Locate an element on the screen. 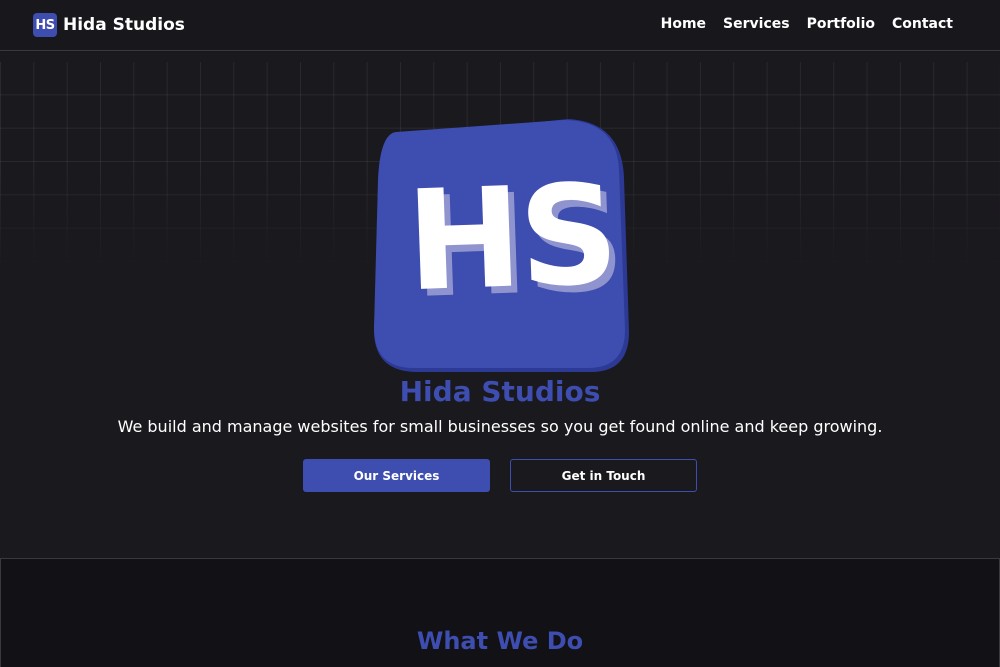 The image size is (1000, 667). brand-logo-icon: HS is located at coordinates (45, 25).